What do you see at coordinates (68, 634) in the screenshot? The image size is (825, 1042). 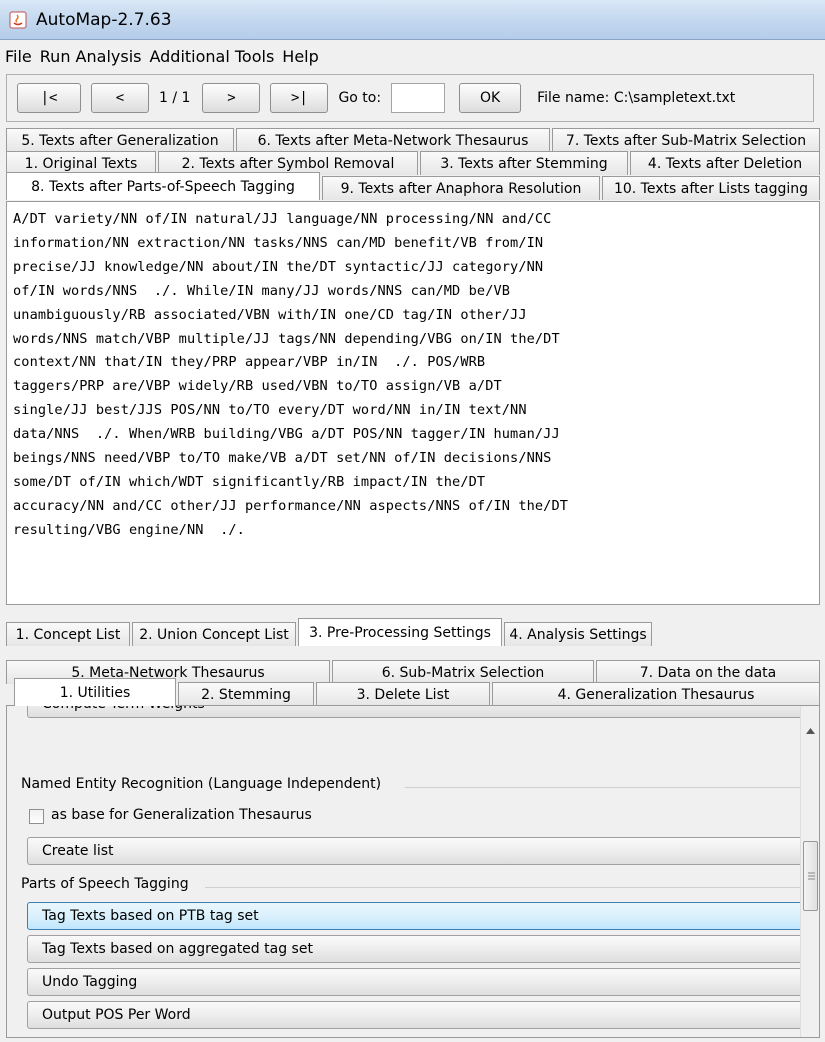 I see `tab-concept-list: 1. Concept List` at bounding box center [68, 634].